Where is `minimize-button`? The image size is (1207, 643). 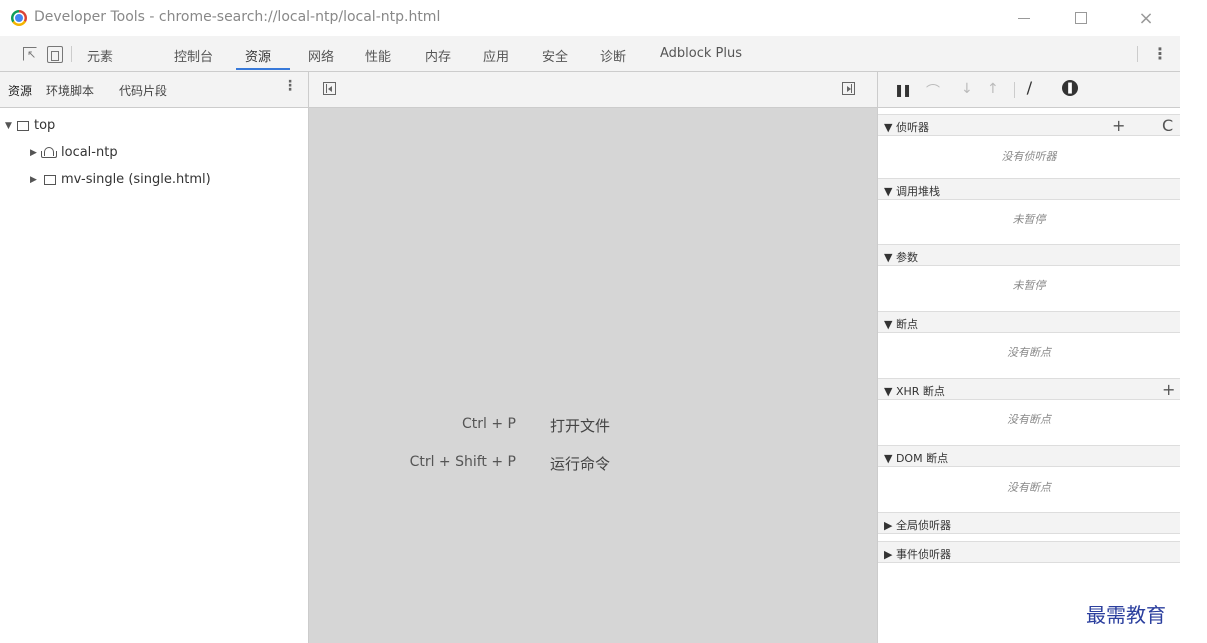
minimize-button is located at coordinates (1024, 18).